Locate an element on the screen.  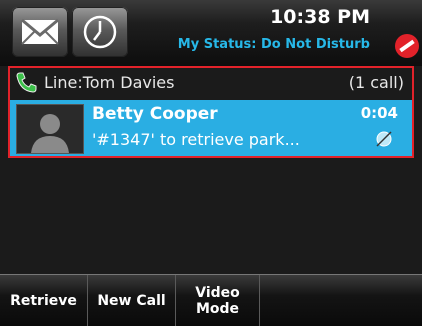
video-off-icon is located at coordinates (384, 139).